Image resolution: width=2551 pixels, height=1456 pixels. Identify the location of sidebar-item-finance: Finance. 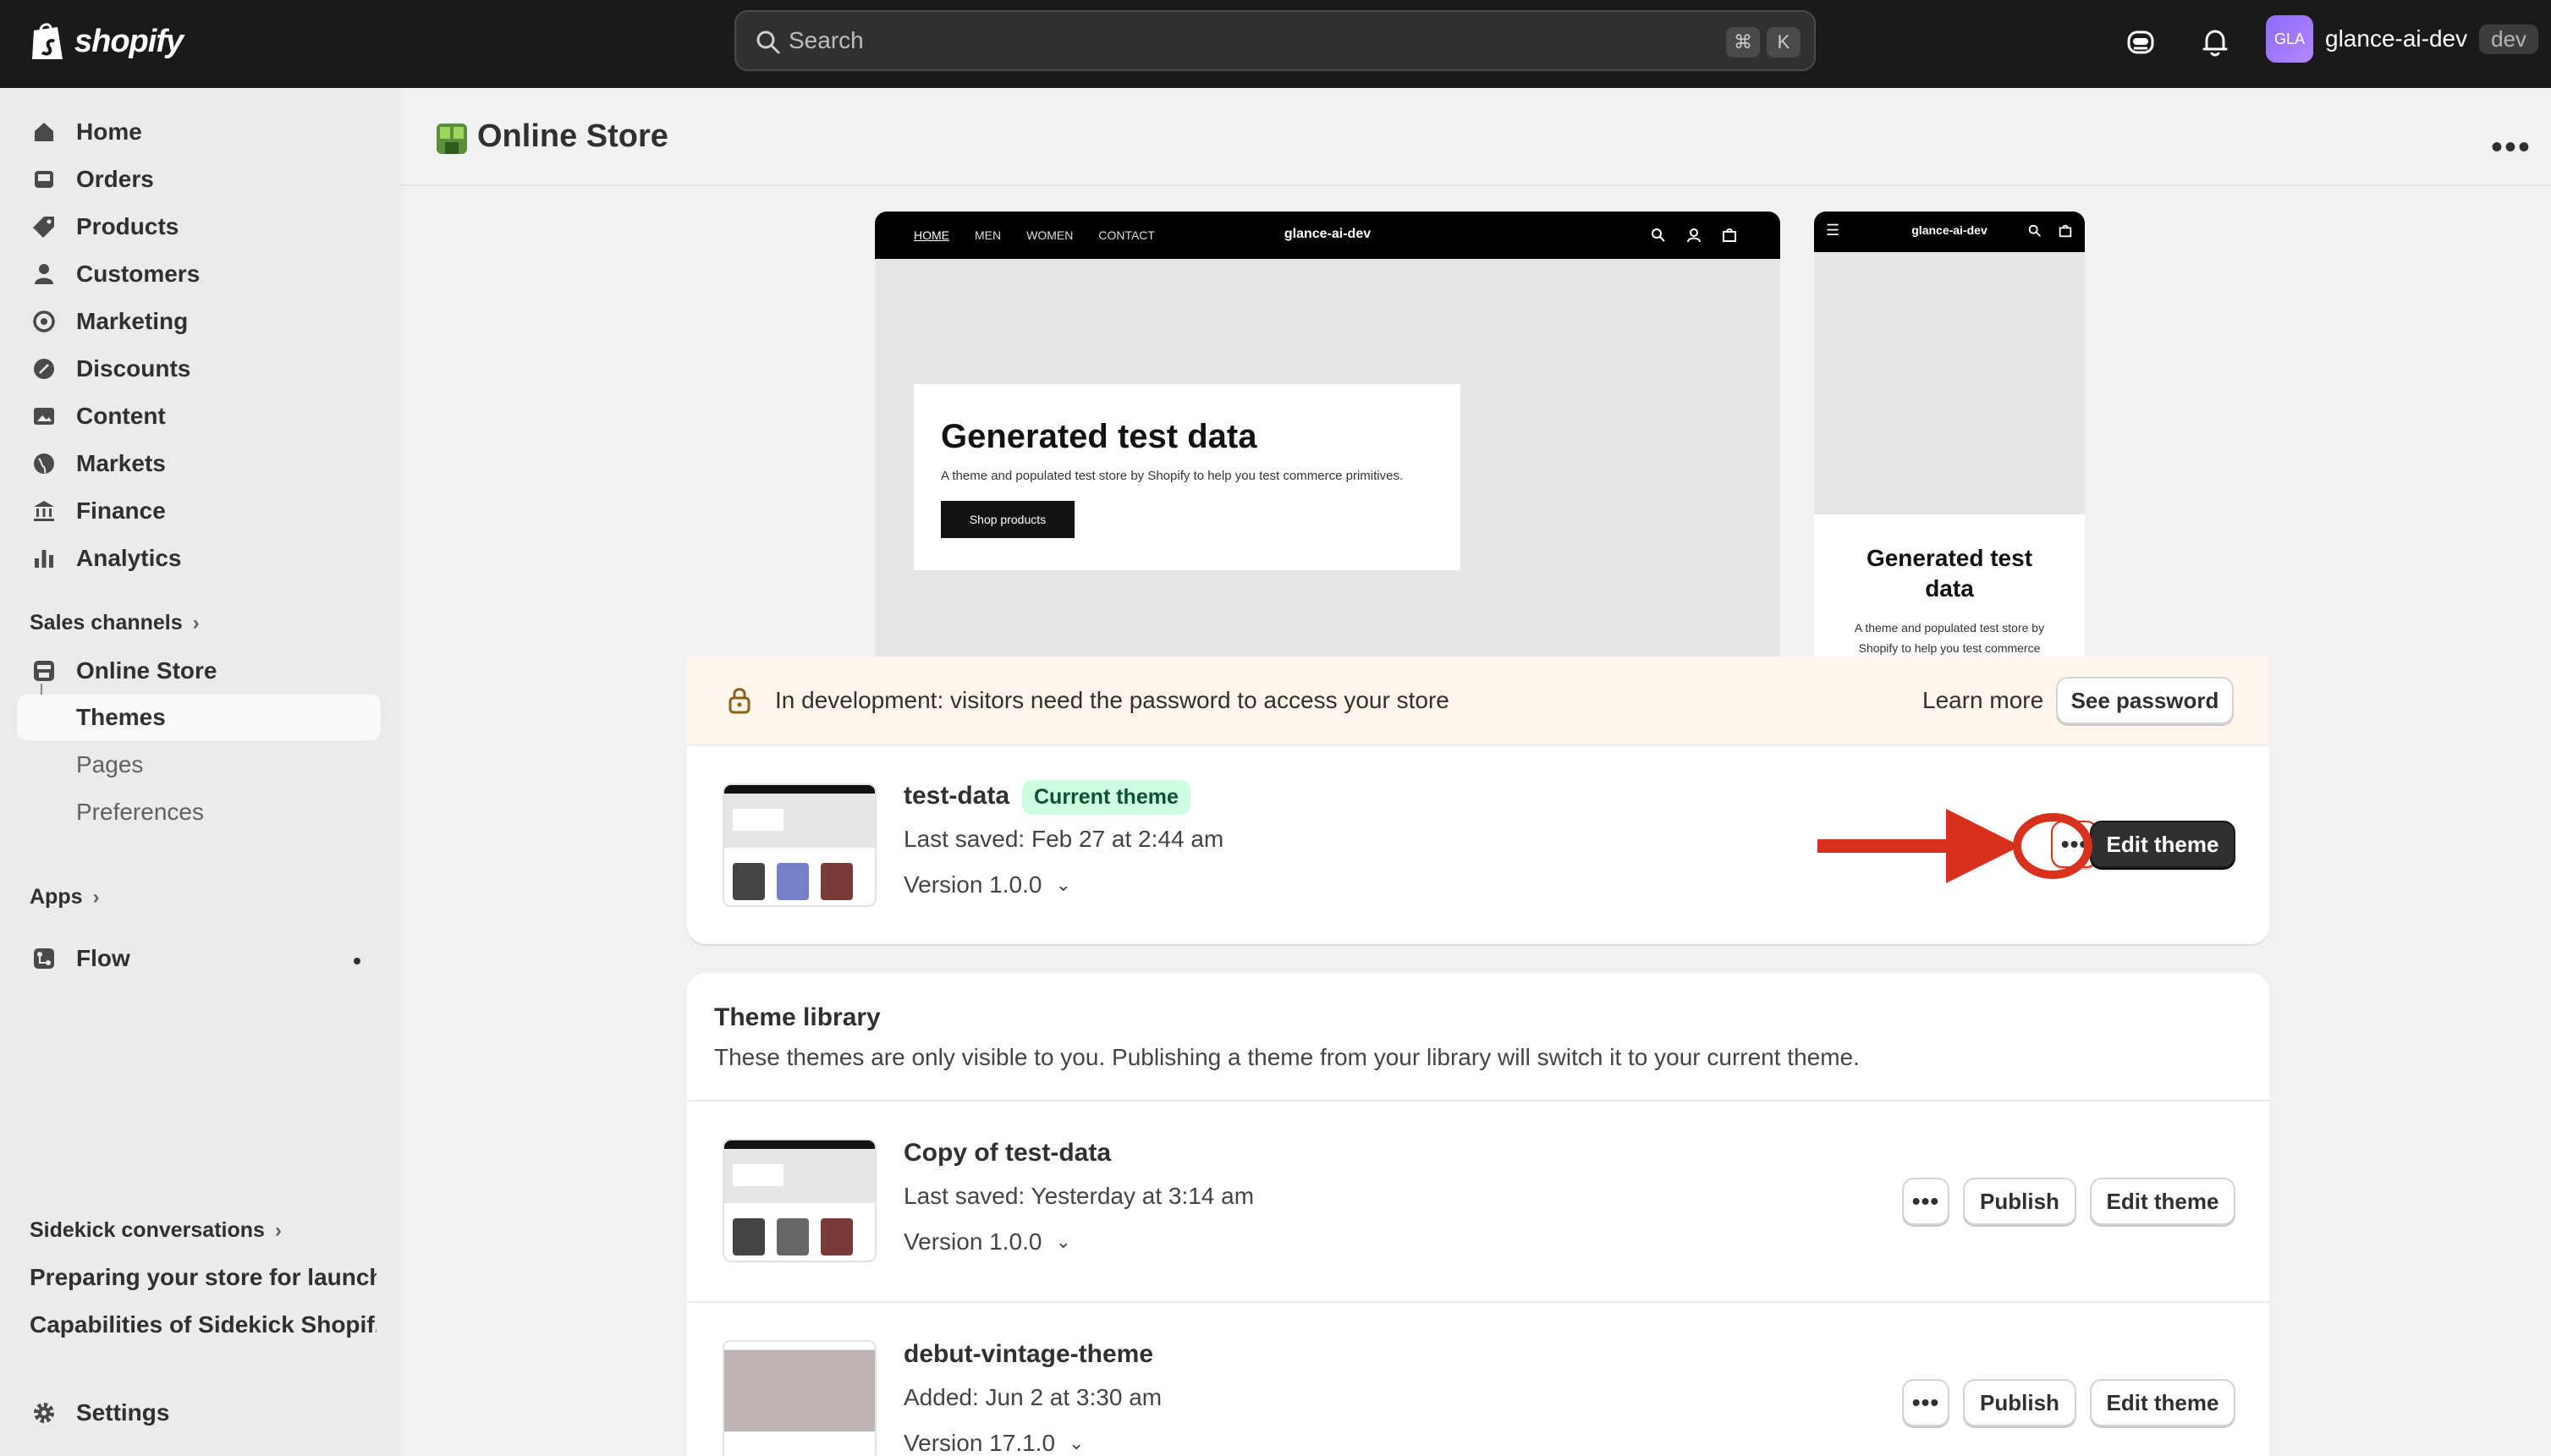
(199, 511).